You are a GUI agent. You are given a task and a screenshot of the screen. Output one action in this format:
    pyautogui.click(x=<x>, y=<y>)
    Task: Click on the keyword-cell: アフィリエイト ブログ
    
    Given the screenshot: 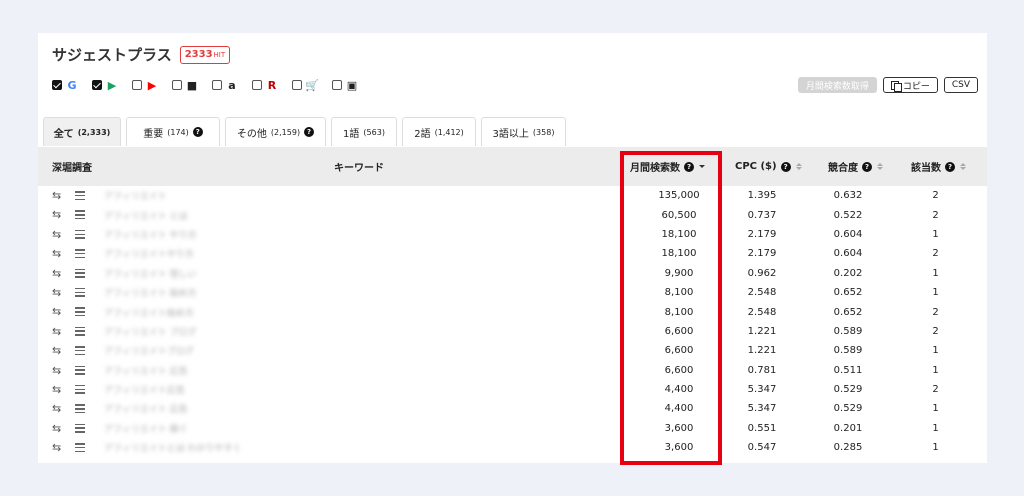 What is the action you would take?
    pyautogui.click(x=150, y=331)
    